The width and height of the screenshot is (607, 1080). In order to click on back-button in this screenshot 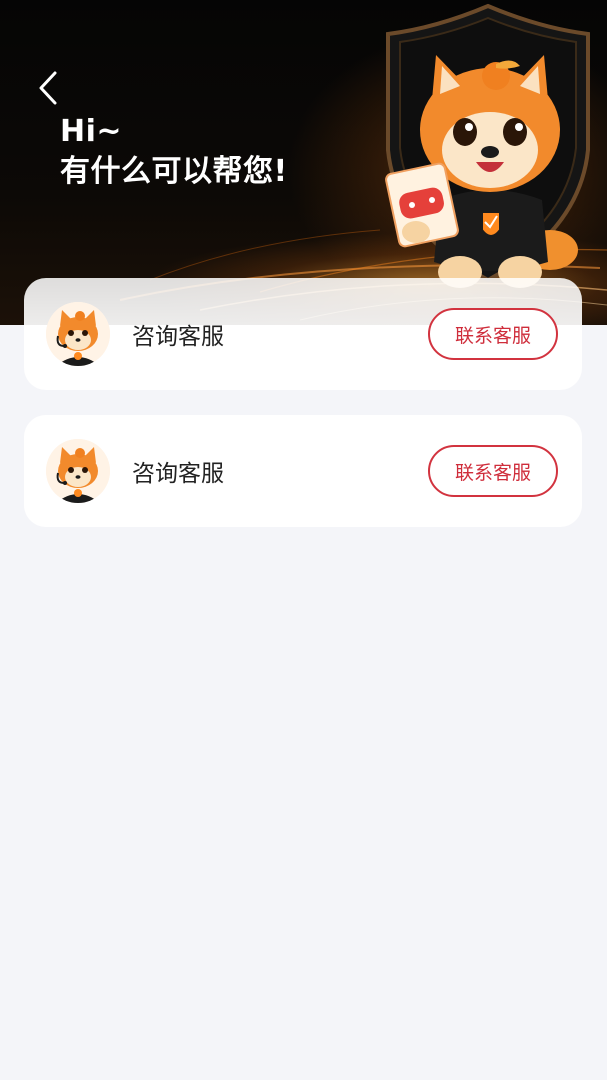, I will do `click(48, 88)`.